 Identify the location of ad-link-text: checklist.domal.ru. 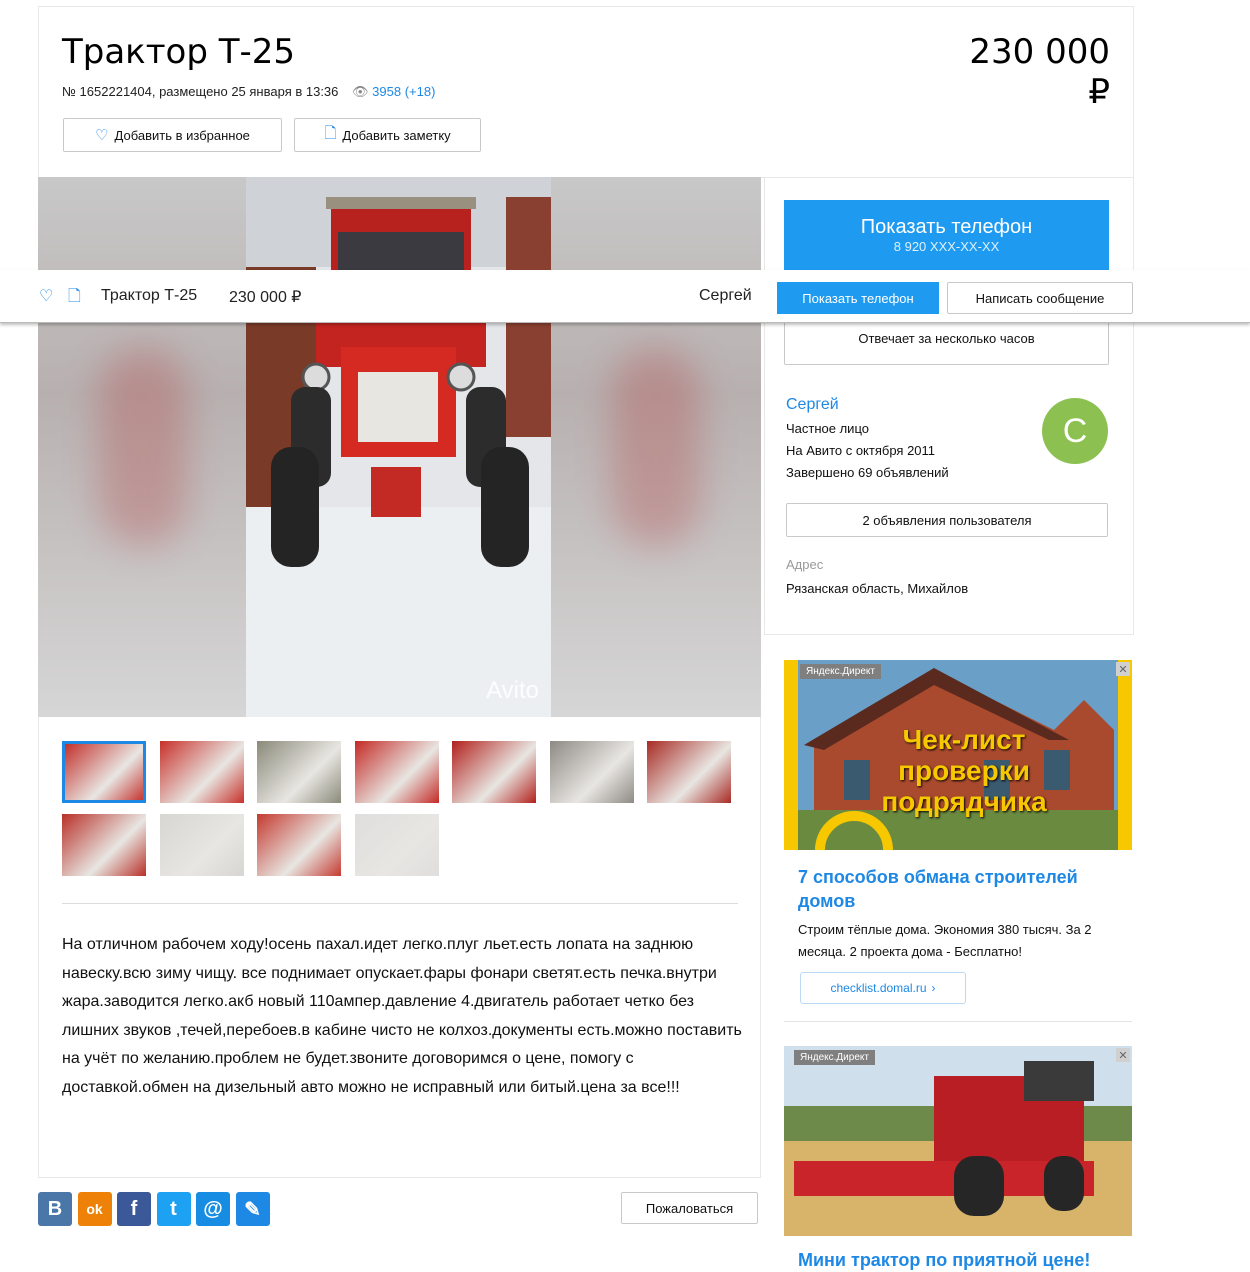
(878, 988).